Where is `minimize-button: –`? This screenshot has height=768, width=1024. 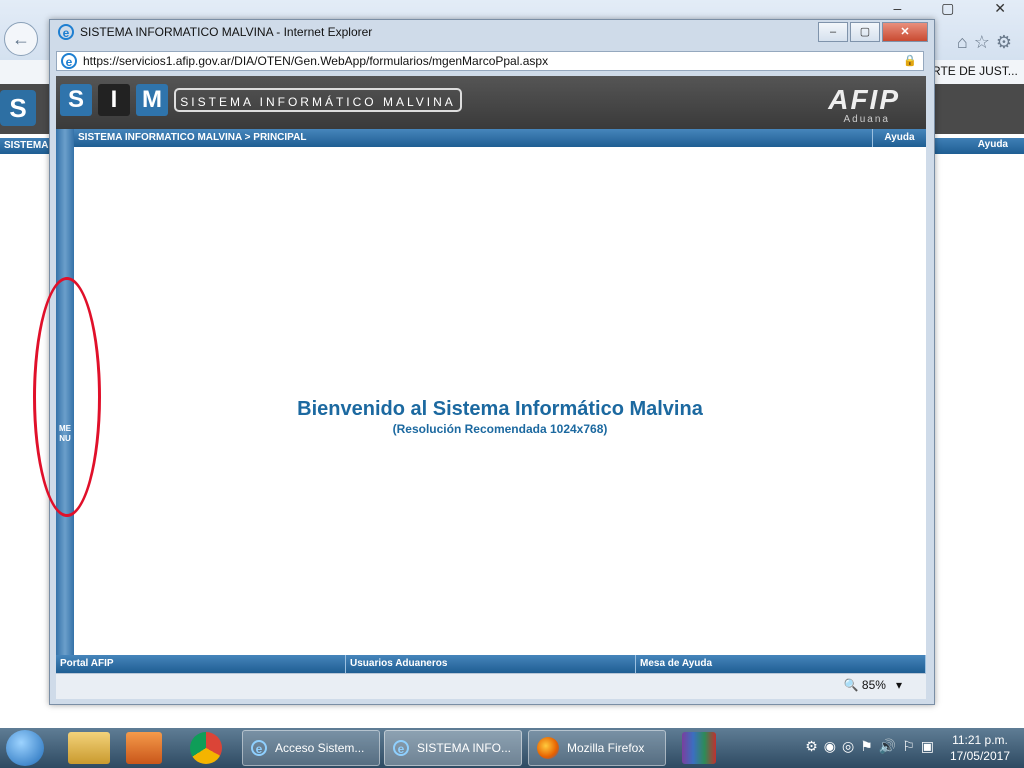
minimize-button: – is located at coordinates (833, 32).